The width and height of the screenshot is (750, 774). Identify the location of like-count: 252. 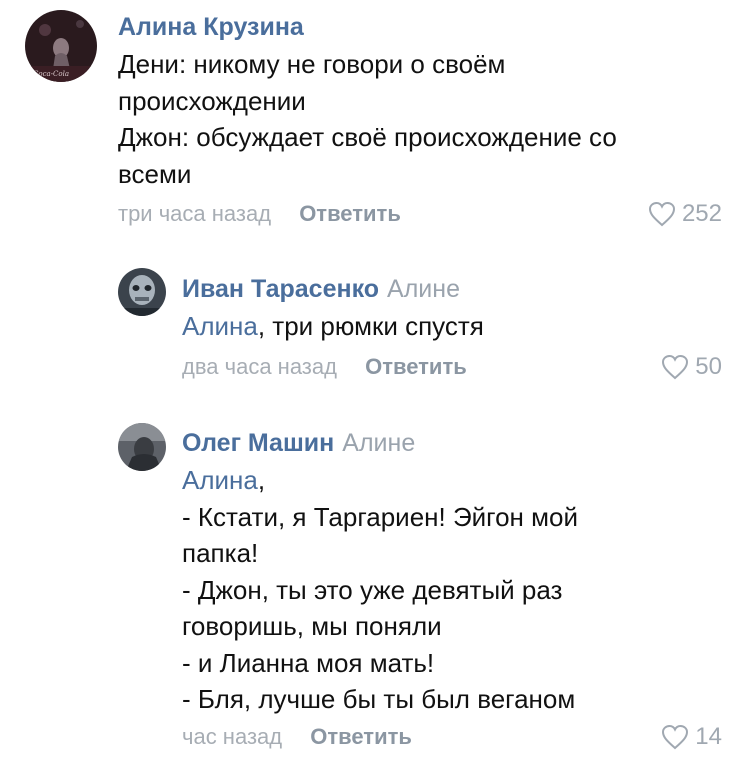
(701, 213).